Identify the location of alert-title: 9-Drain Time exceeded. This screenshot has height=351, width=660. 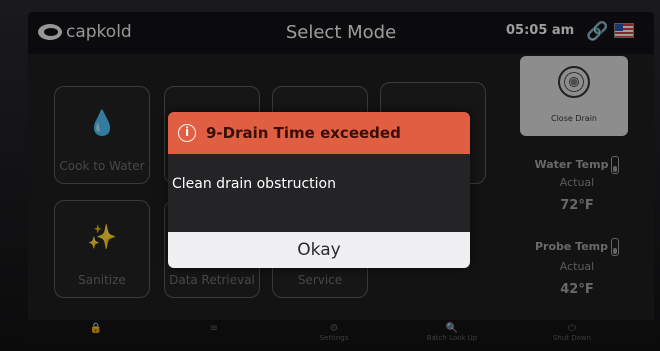
(303, 133).